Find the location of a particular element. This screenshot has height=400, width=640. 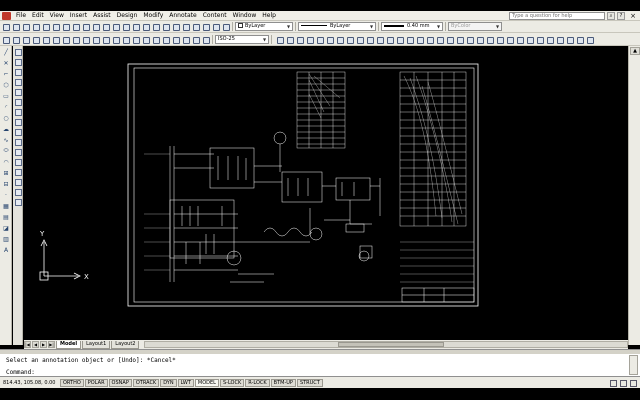

communication-center-icon is located at coordinates (613, 383).